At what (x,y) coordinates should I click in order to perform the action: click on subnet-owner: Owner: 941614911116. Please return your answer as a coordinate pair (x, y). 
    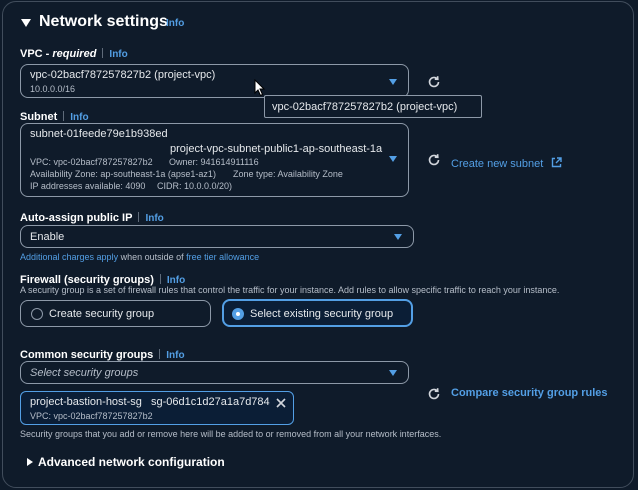
    Looking at the image, I should click on (214, 162).